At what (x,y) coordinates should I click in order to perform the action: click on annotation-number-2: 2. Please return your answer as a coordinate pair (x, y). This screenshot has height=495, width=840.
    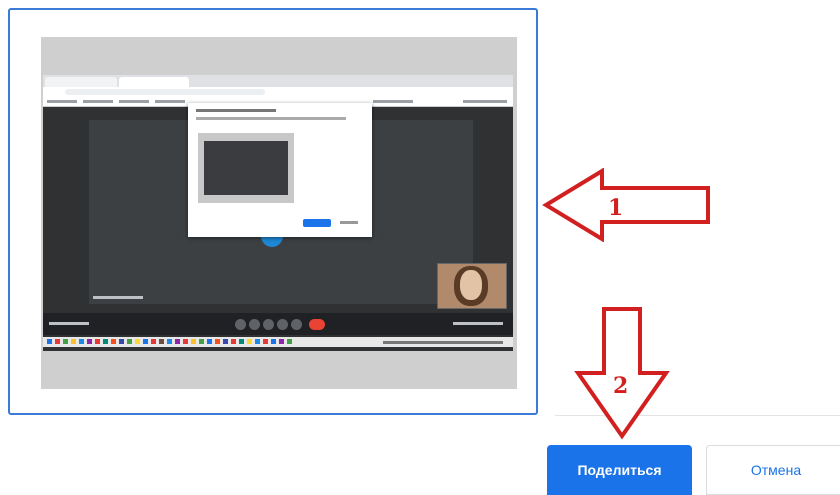
    Looking at the image, I should click on (620, 386).